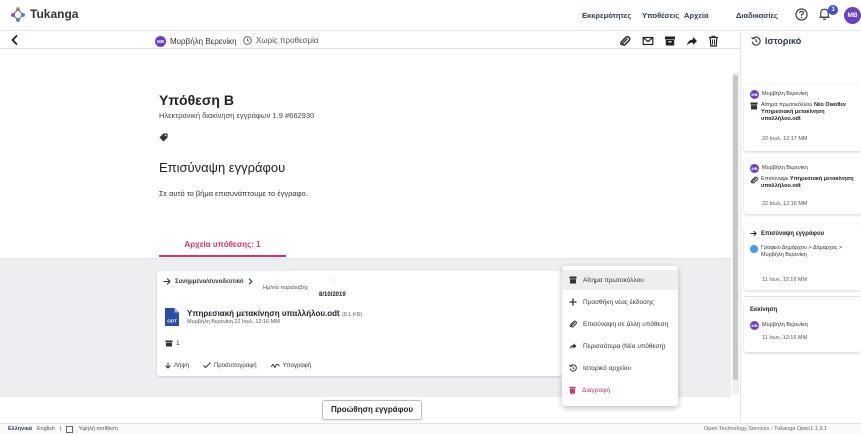  What do you see at coordinates (620, 390) in the screenshot?
I see `menu-delete: Διαγραφή` at bounding box center [620, 390].